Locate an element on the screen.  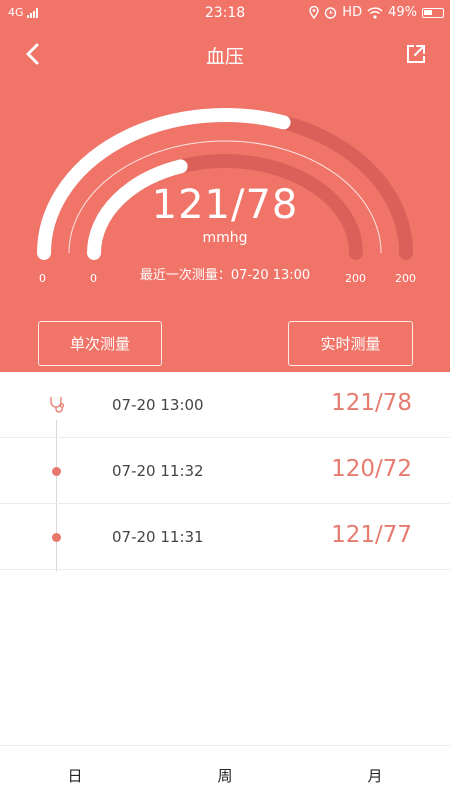
wifi-icon is located at coordinates (375, 12).